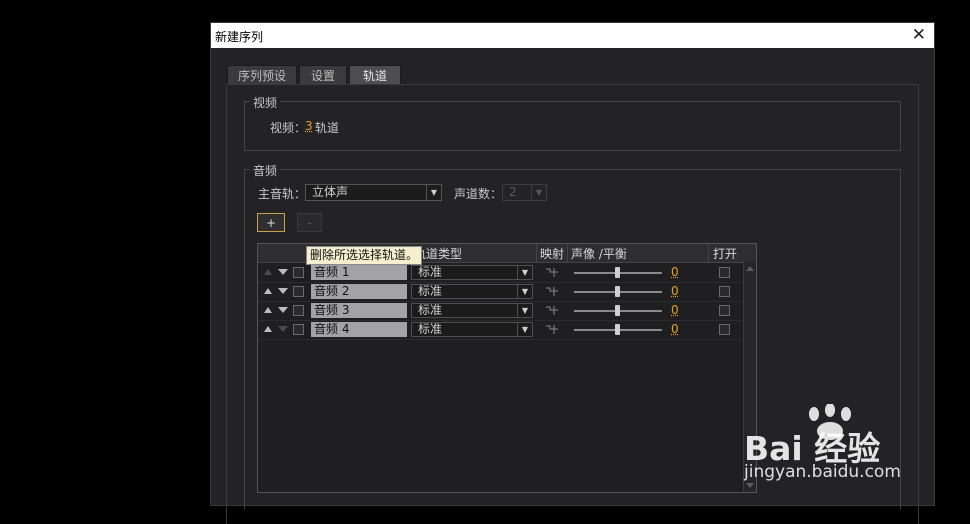 This screenshot has height=524, width=970. I want to click on table-row: 音频 1 标准 ▼ 0, so click(500, 273).